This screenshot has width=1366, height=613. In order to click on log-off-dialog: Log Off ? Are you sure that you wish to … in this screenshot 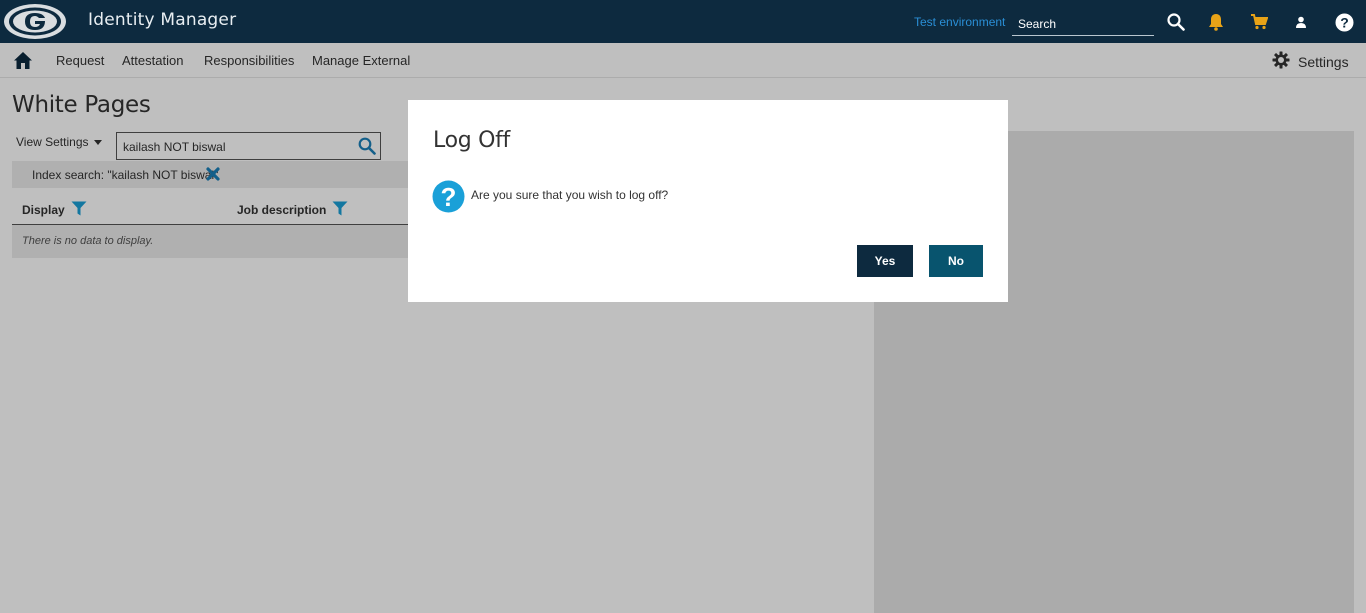, I will do `click(708, 201)`.